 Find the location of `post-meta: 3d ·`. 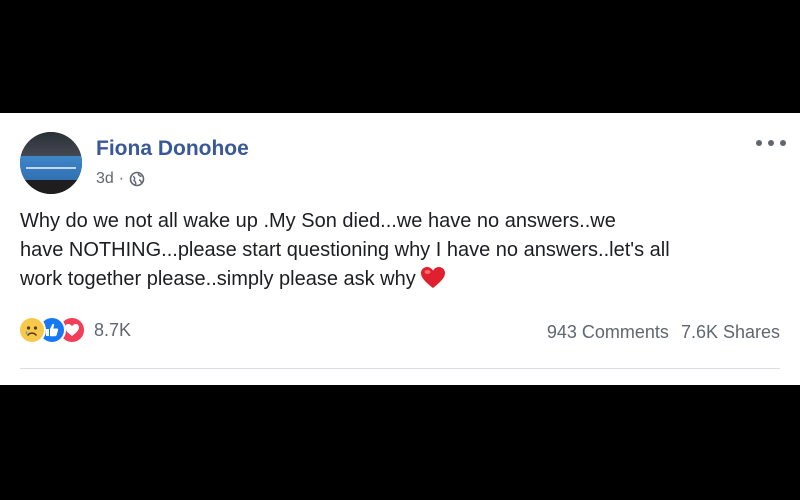

post-meta: 3d · is located at coordinates (120, 179).